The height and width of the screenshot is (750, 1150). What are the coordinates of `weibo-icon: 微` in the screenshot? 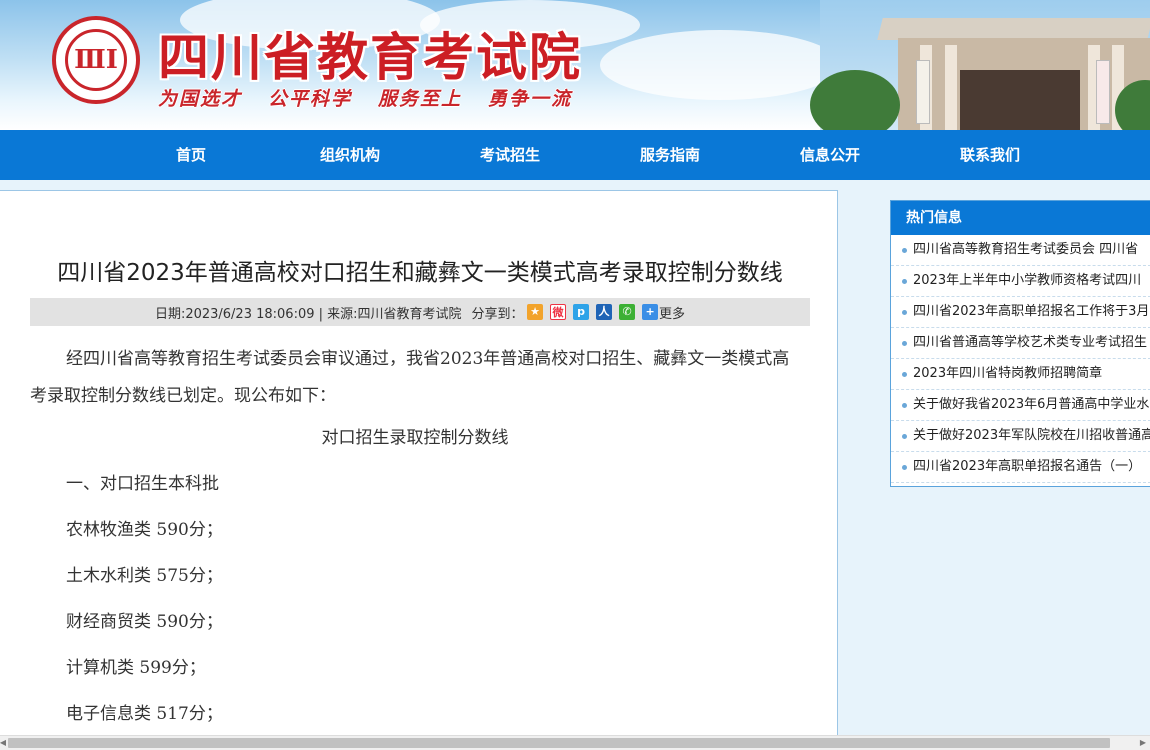 It's located at (558, 312).